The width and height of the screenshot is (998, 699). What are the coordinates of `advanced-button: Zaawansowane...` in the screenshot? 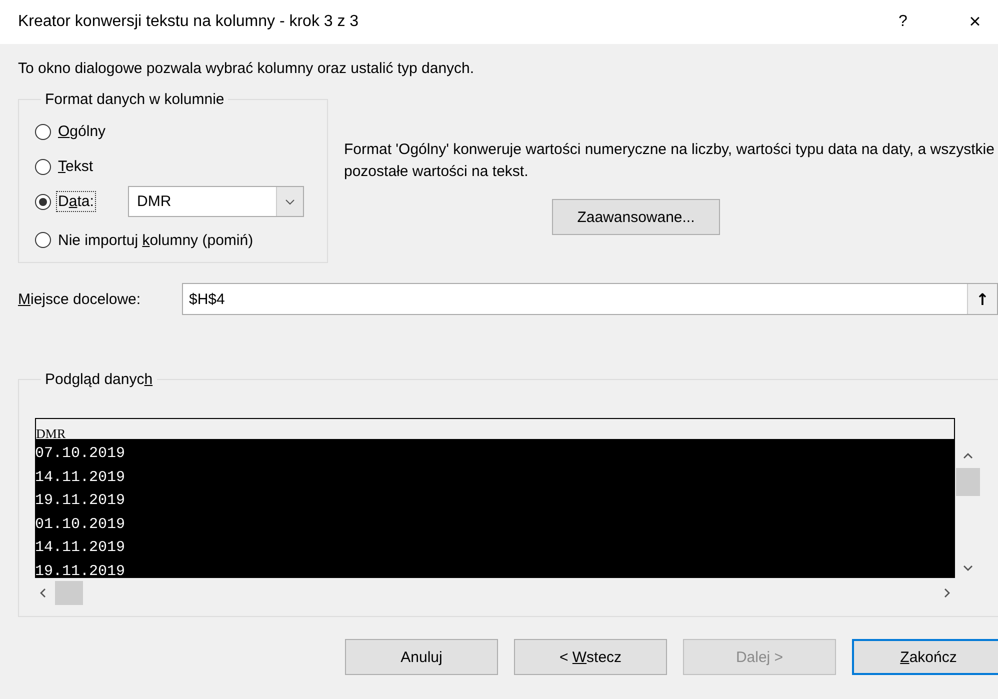 It's located at (636, 217).